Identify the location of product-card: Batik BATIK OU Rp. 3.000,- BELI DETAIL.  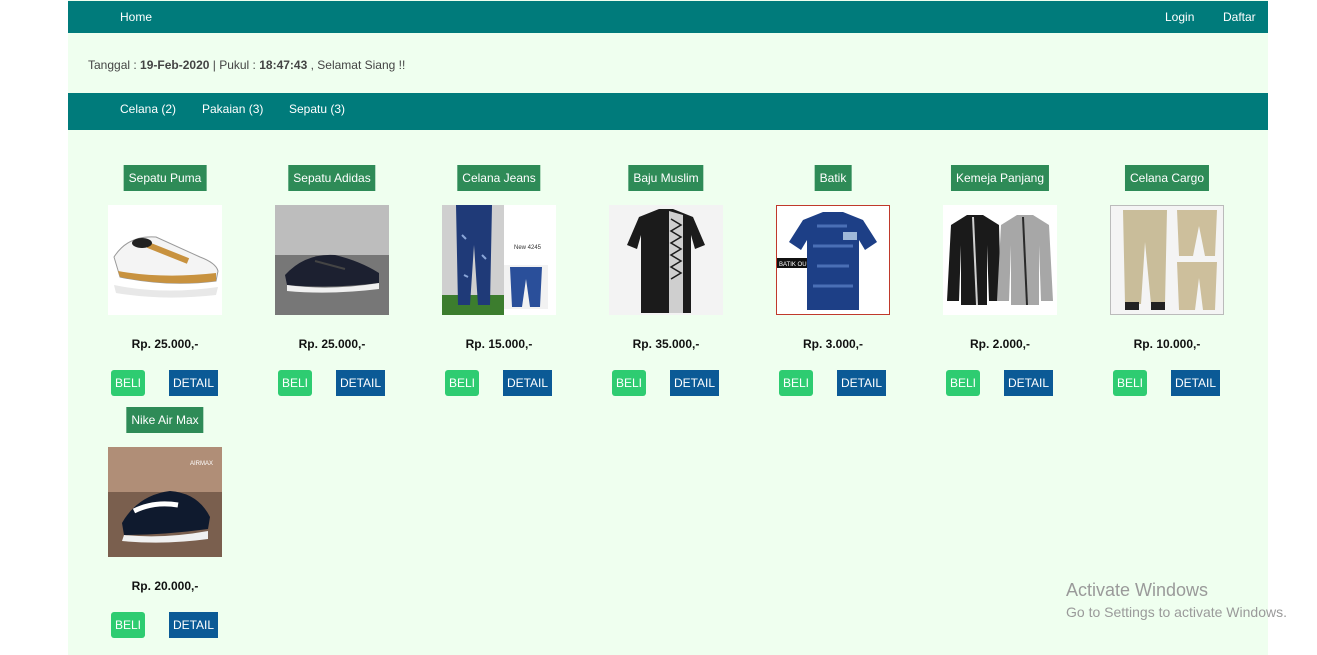
(833, 285).